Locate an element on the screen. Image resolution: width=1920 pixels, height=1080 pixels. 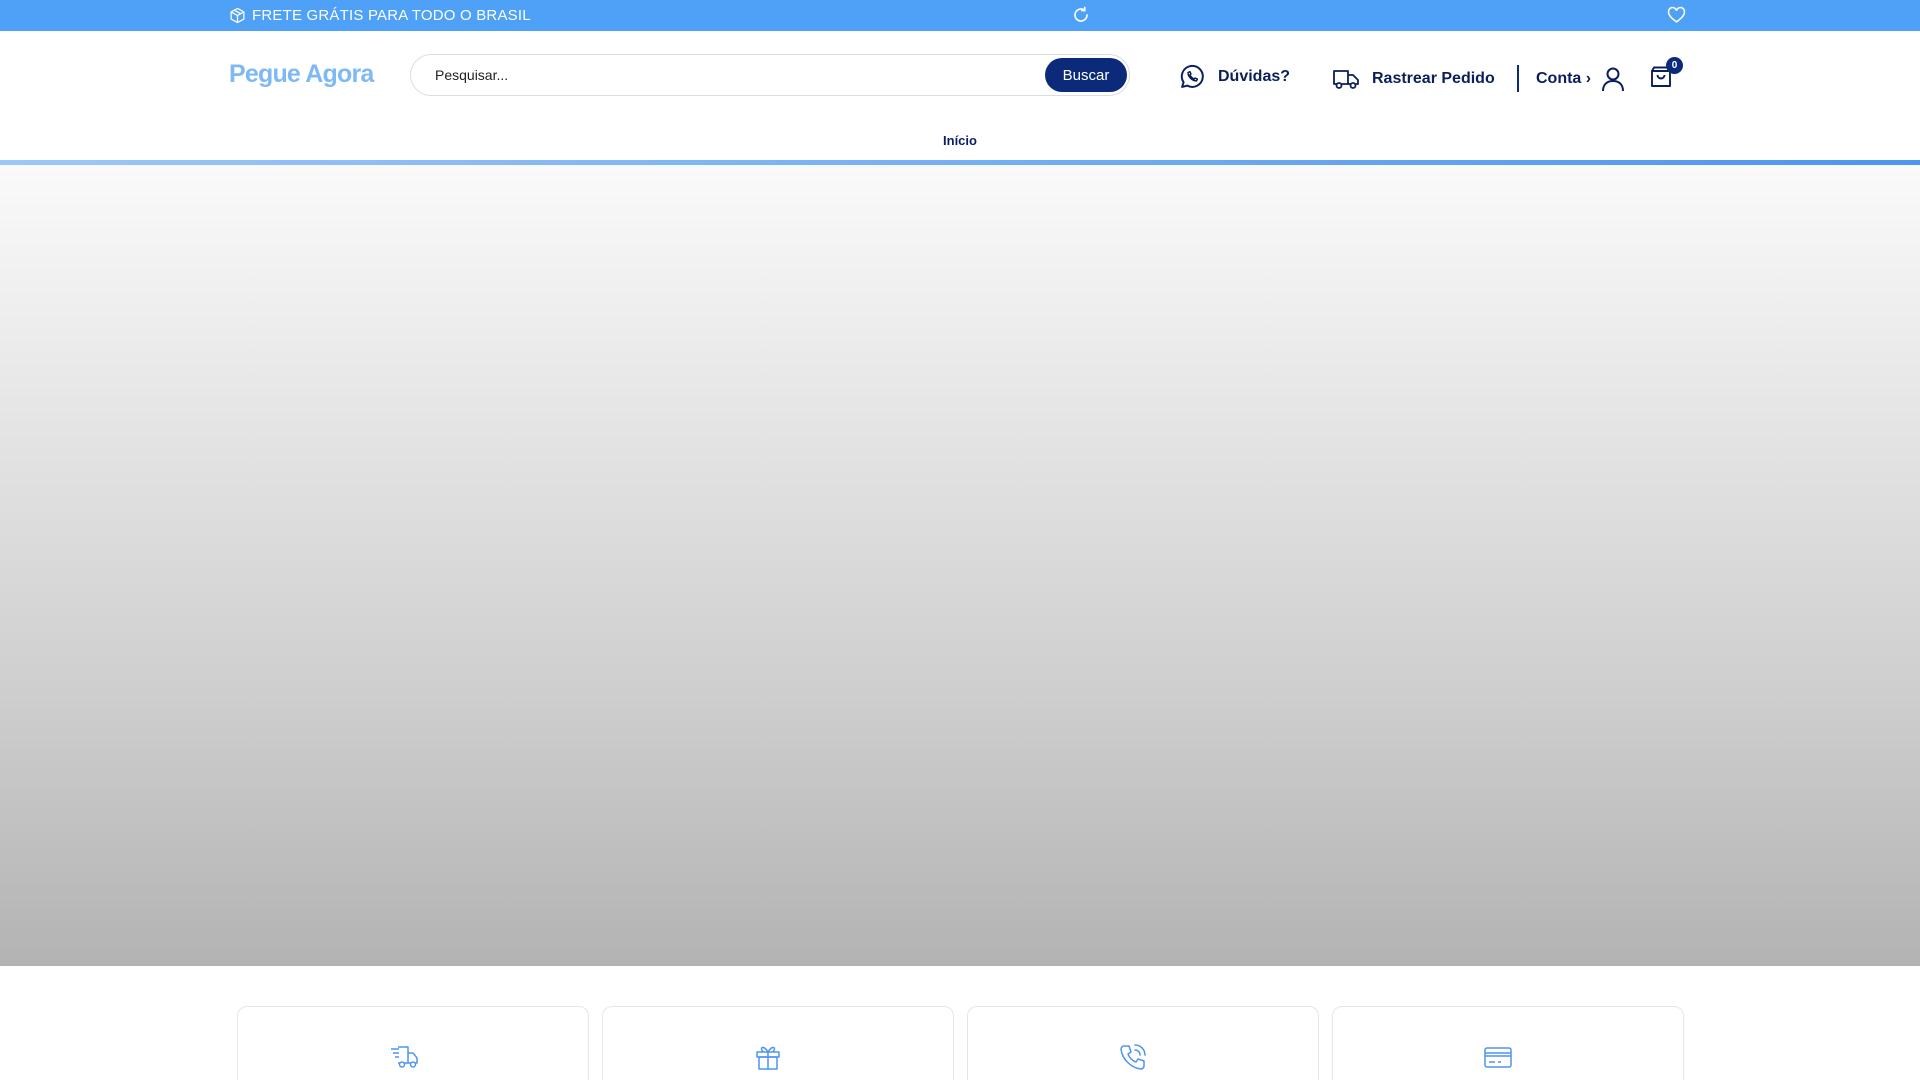
whatsapp-icon is located at coordinates (1192, 76).